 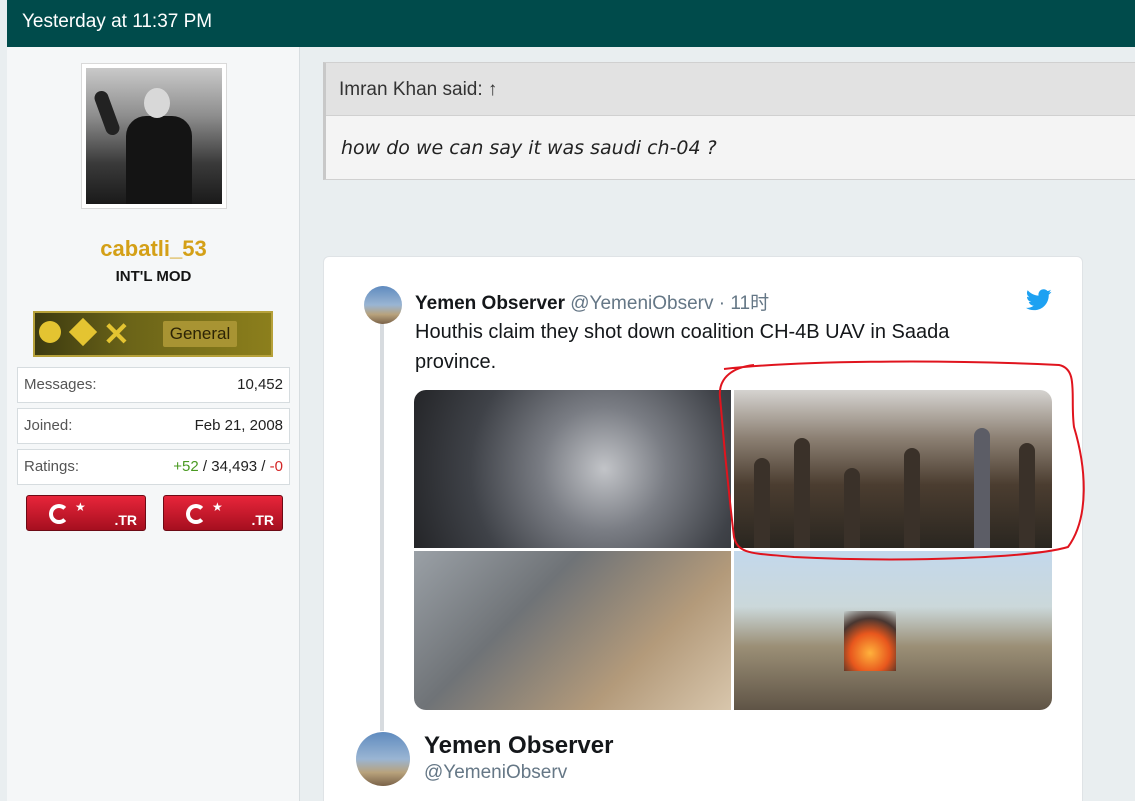 I want to click on ratings-negative: -0, so click(x=276, y=466).